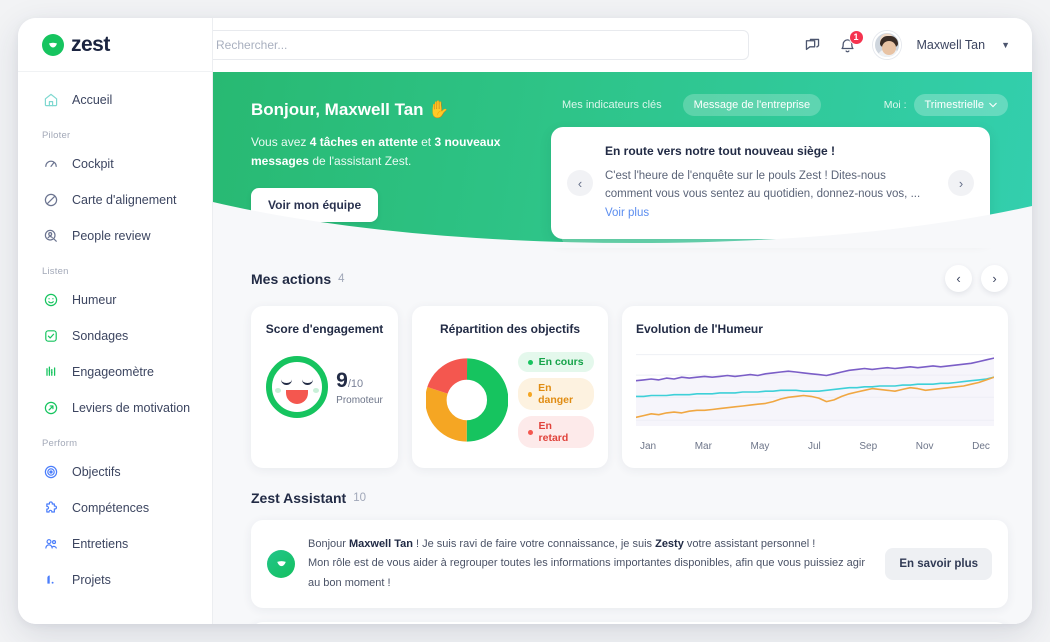 This screenshot has height=642, width=1050. What do you see at coordinates (993, 105) in the screenshot?
I see `chevron-down-icon` at bounding box center [993, 105].